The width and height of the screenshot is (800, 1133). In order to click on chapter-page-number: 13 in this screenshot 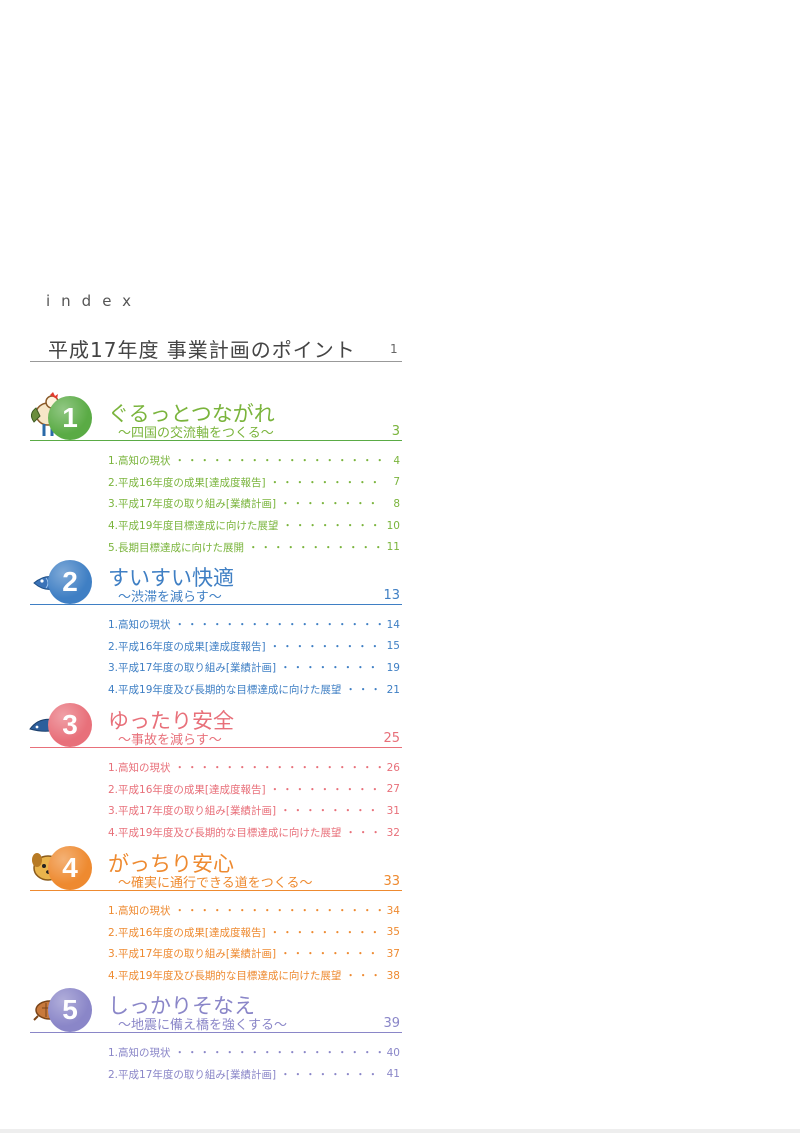, I will do `click(391, 595)`.